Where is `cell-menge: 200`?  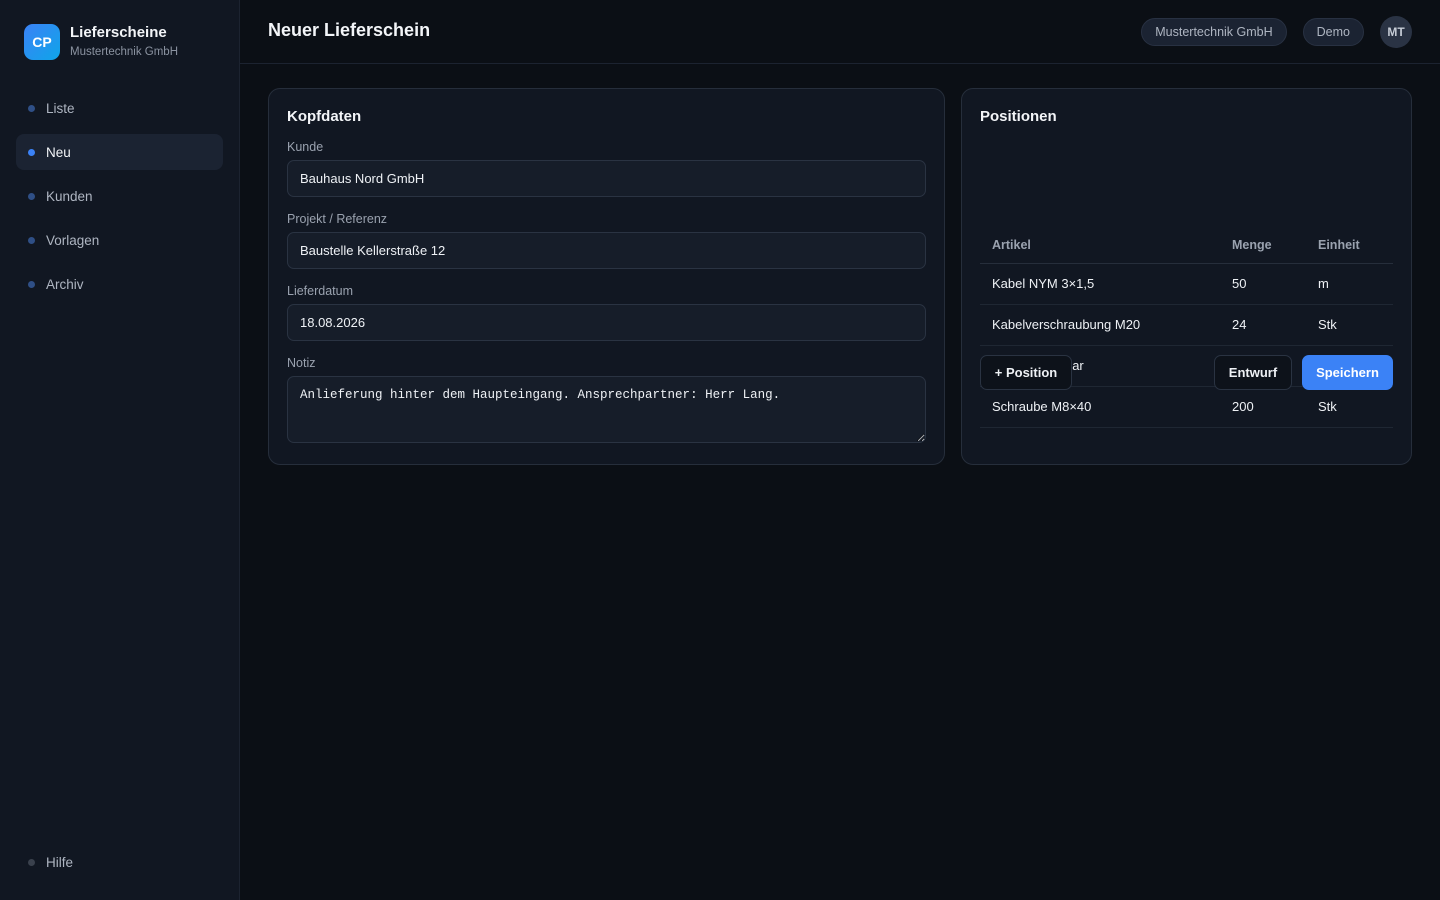
cell-menge: 200 is located at coordinates (1263, 407).